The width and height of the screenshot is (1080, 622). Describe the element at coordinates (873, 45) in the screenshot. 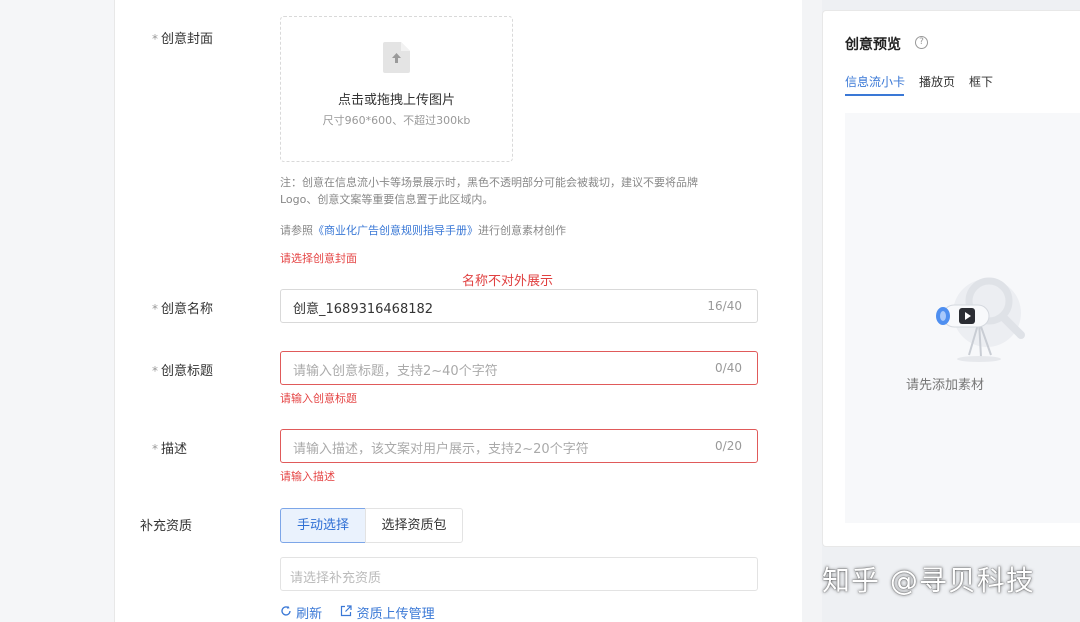

I see `preview-title: 创意预览` at that location.